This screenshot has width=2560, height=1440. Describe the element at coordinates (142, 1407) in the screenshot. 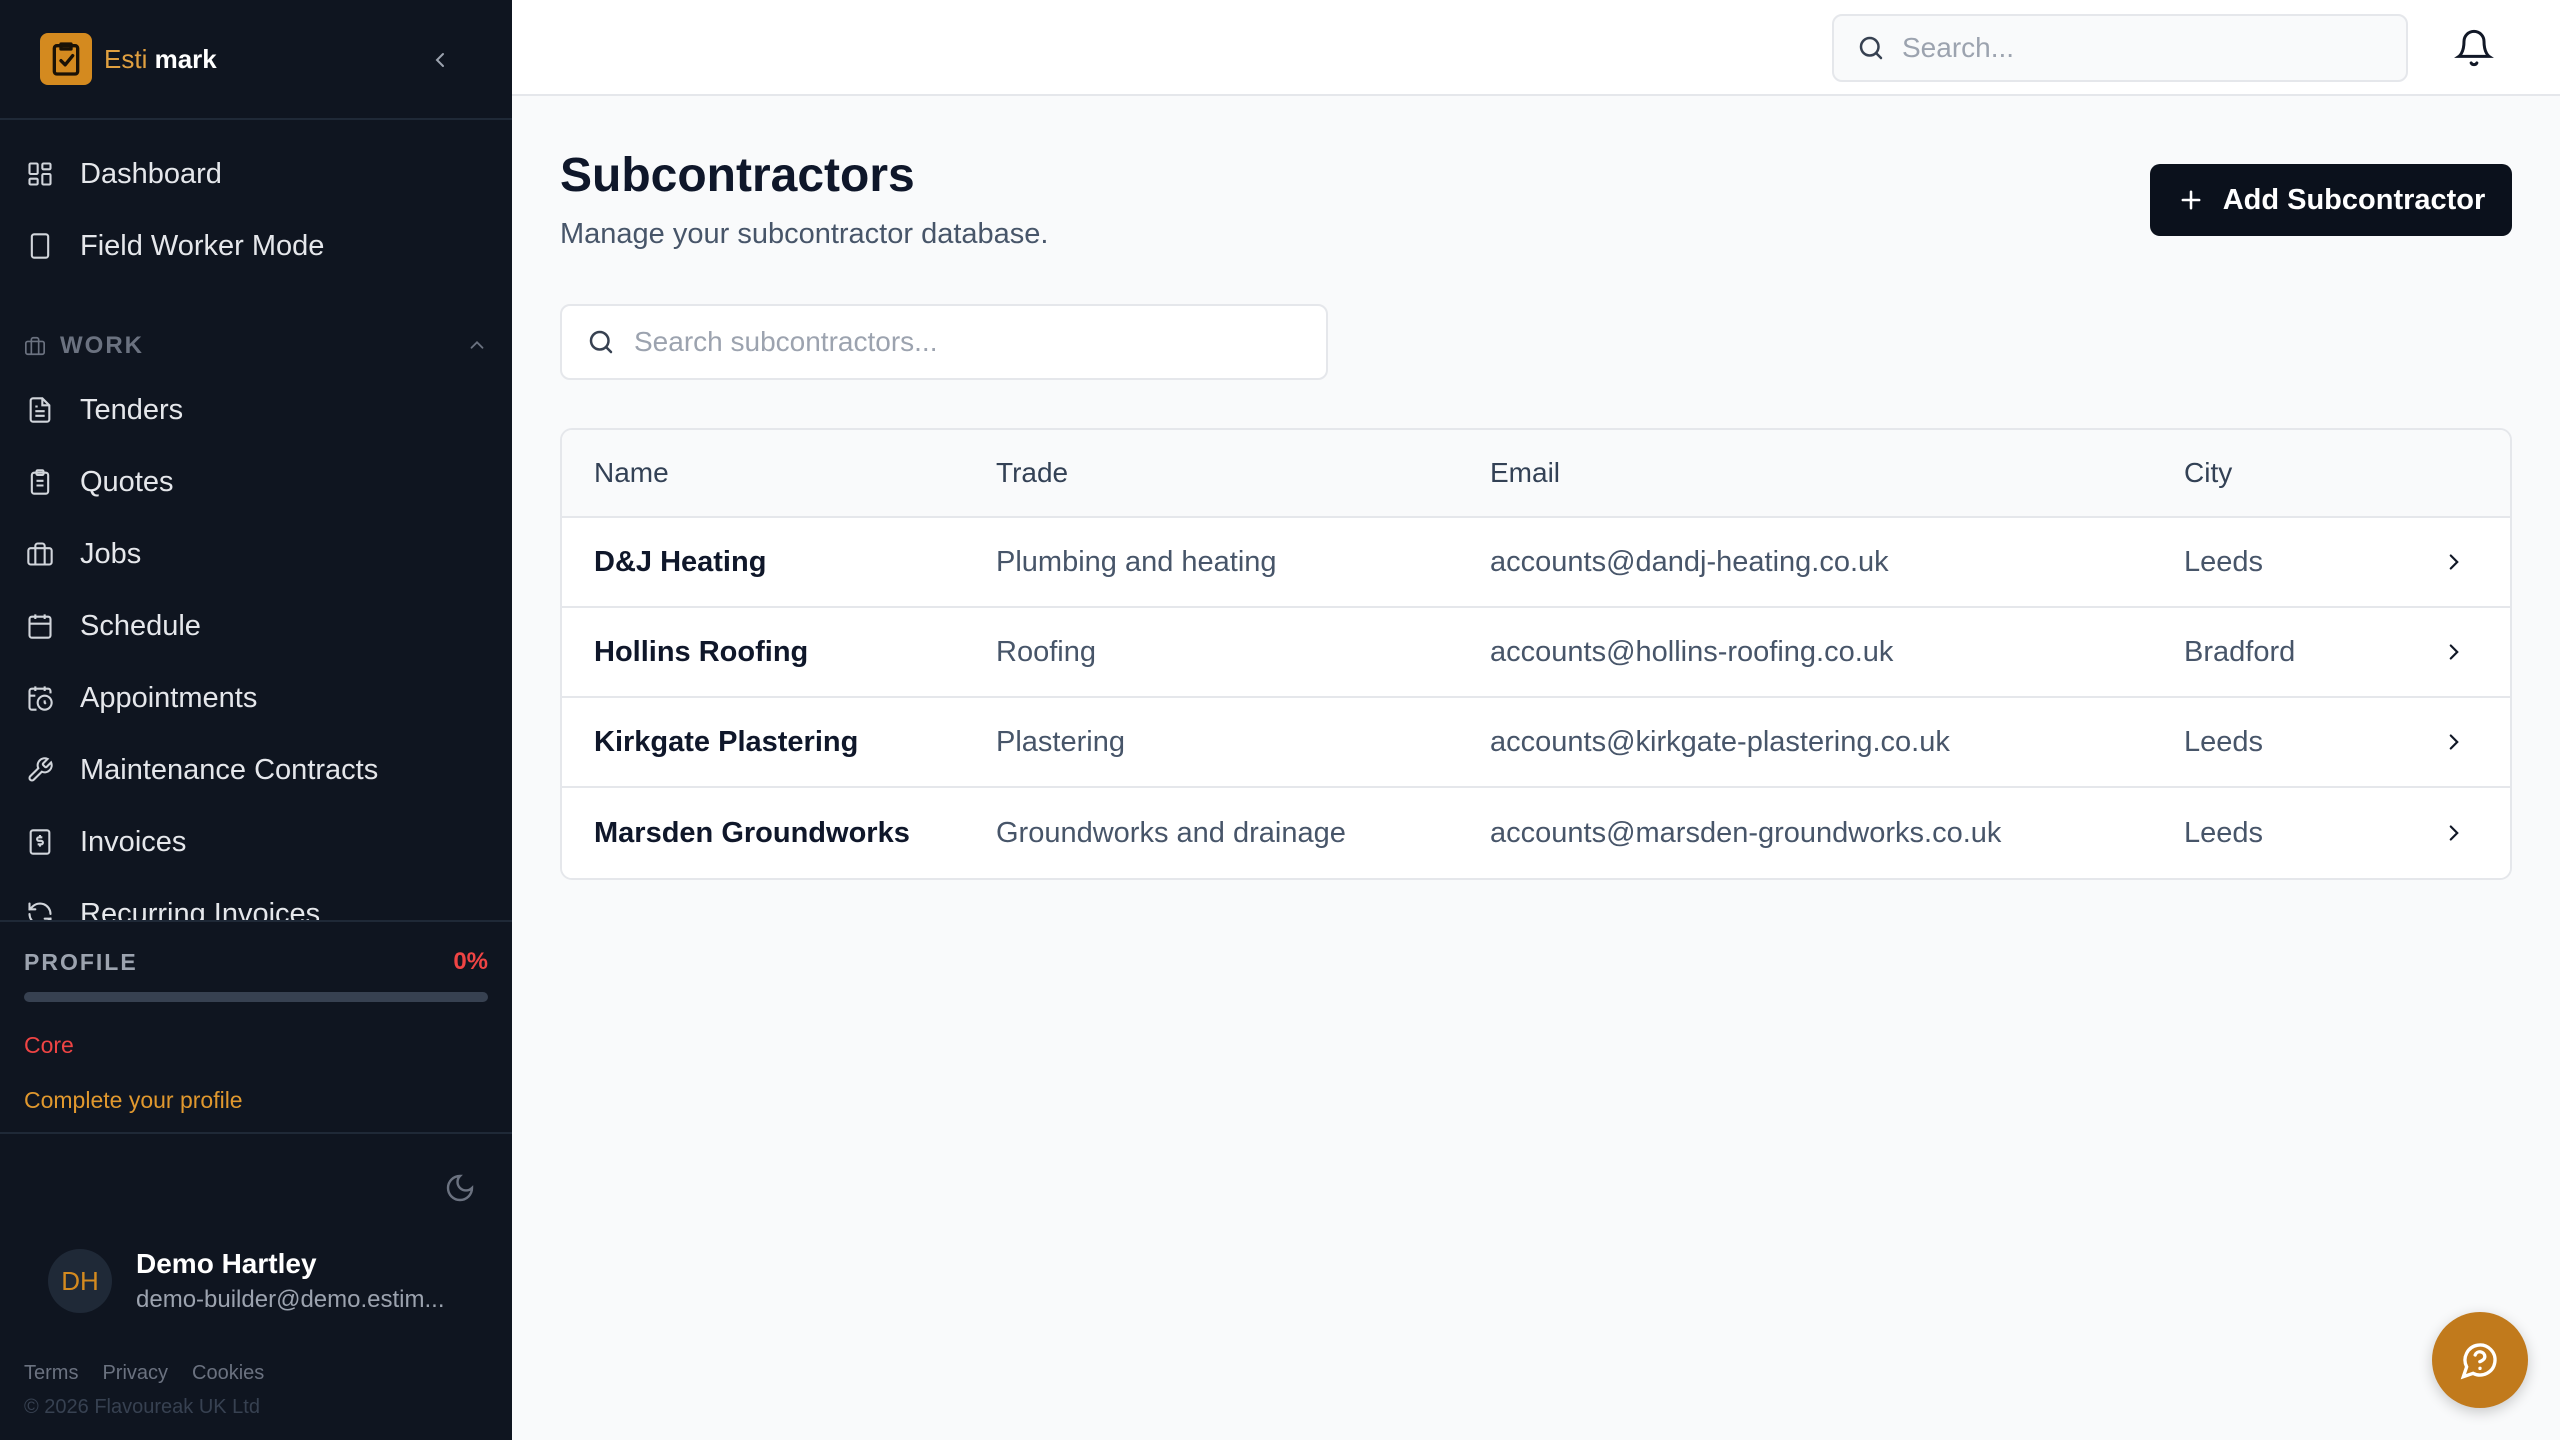

I see `copyright: © 2026 Flavoureak UK Ltd` at that location.